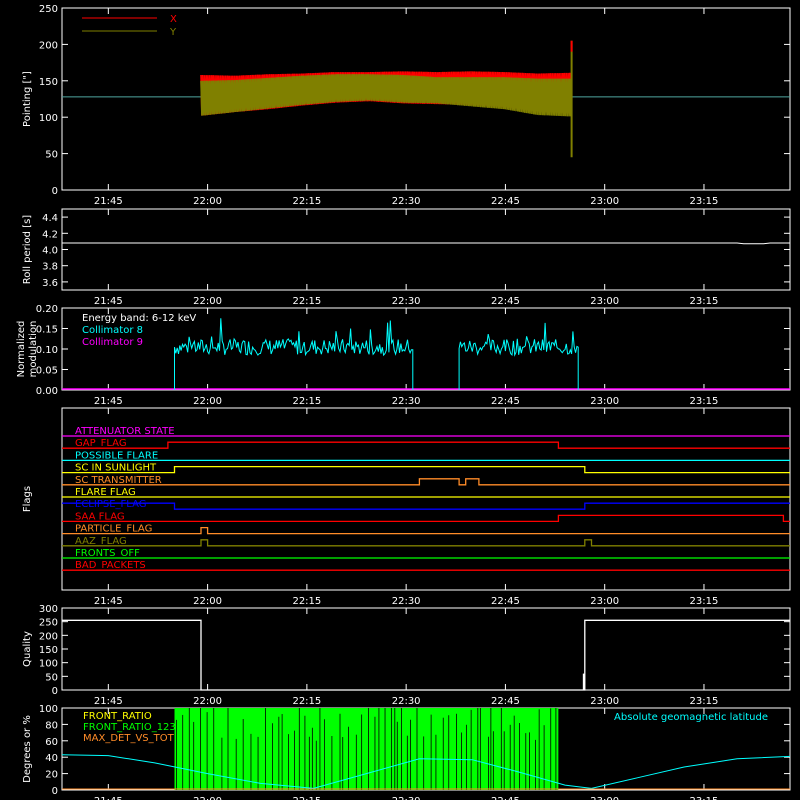 This screenshot has height=800, width=800. What do you see at coordinates (704, 601) in the screenshot?
I see `flags-xtick-label: 23:15` at bounding box center [704, 601].